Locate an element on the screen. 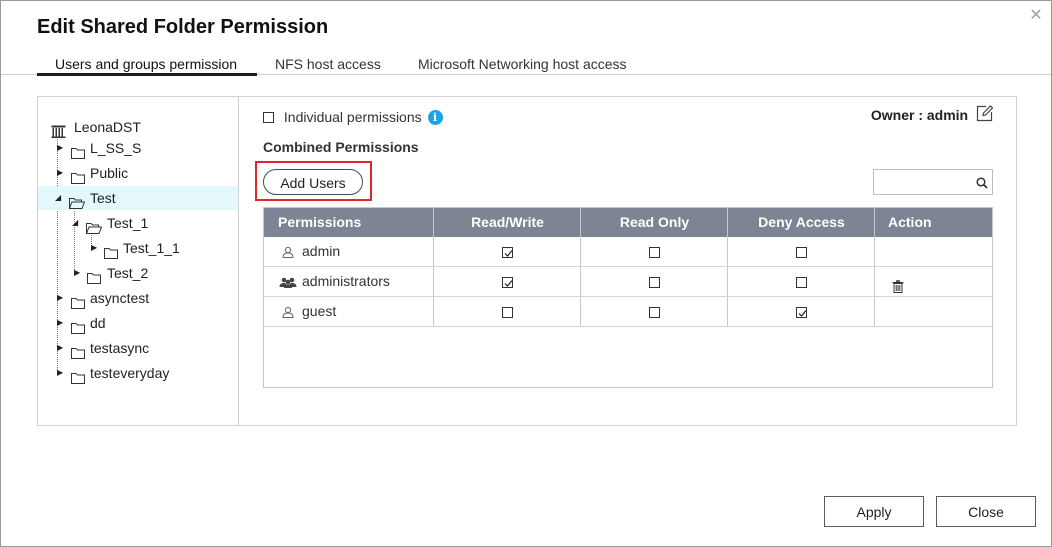  close-icon: ✕ is located at coordinates (1036, 16).